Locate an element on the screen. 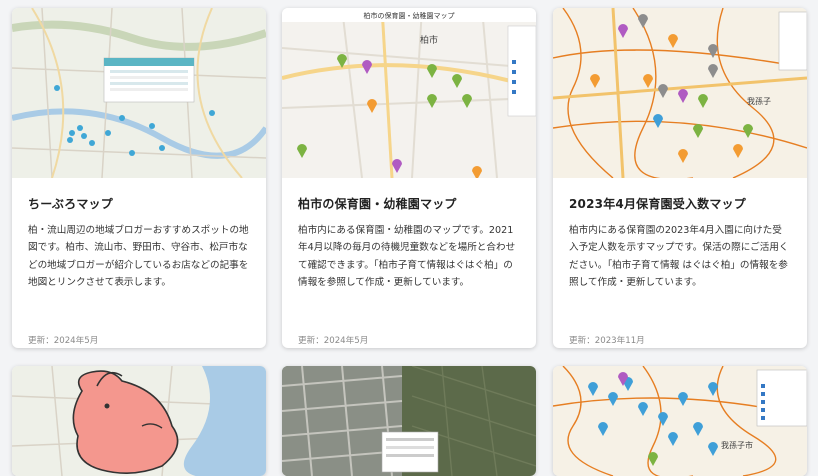 The width and height of the screenshot is (818, 476). map-thumbnail-image: 我孫子 is located at coordinates (680, 93).